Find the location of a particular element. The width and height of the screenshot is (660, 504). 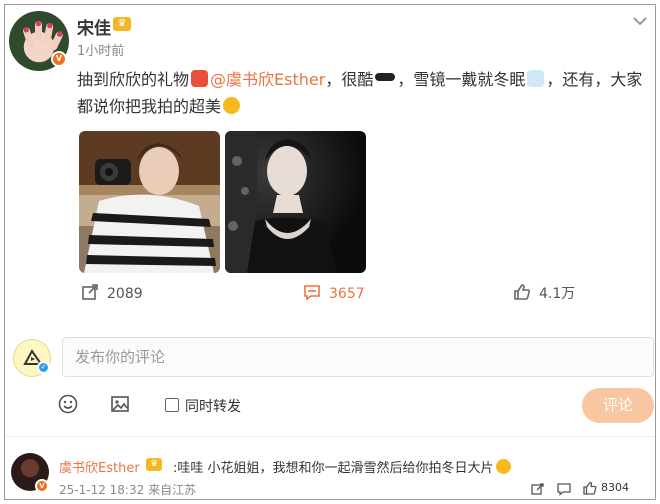

divider is located at coordinates (330, 436).